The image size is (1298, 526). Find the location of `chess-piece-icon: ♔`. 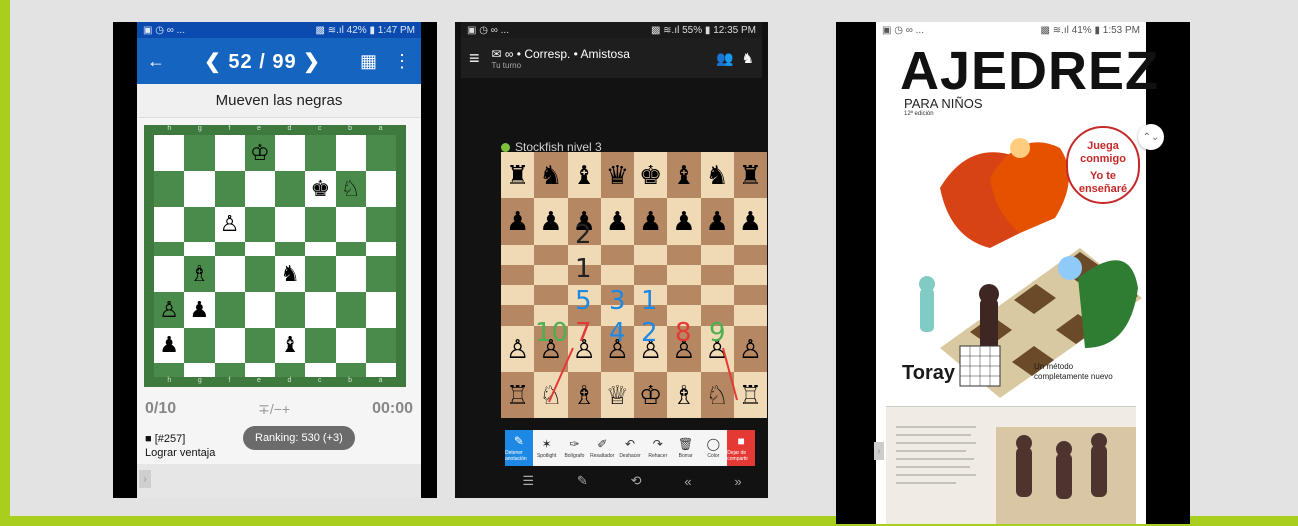

chess-piece-icon: ♔ is located at coordinates (260, 152).